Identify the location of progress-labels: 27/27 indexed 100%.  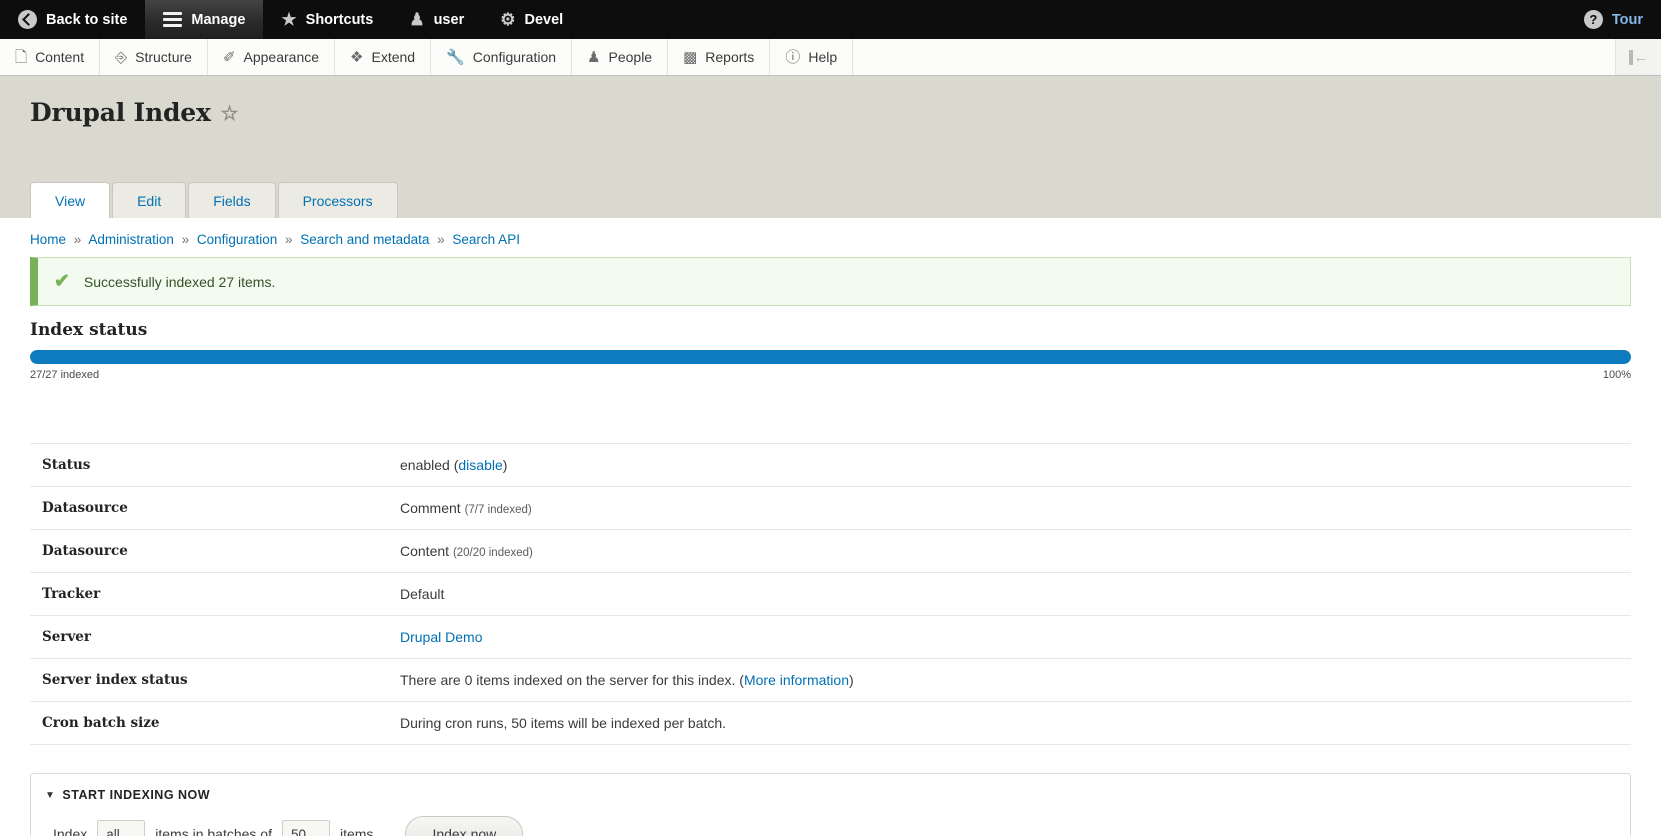
(830, 375).